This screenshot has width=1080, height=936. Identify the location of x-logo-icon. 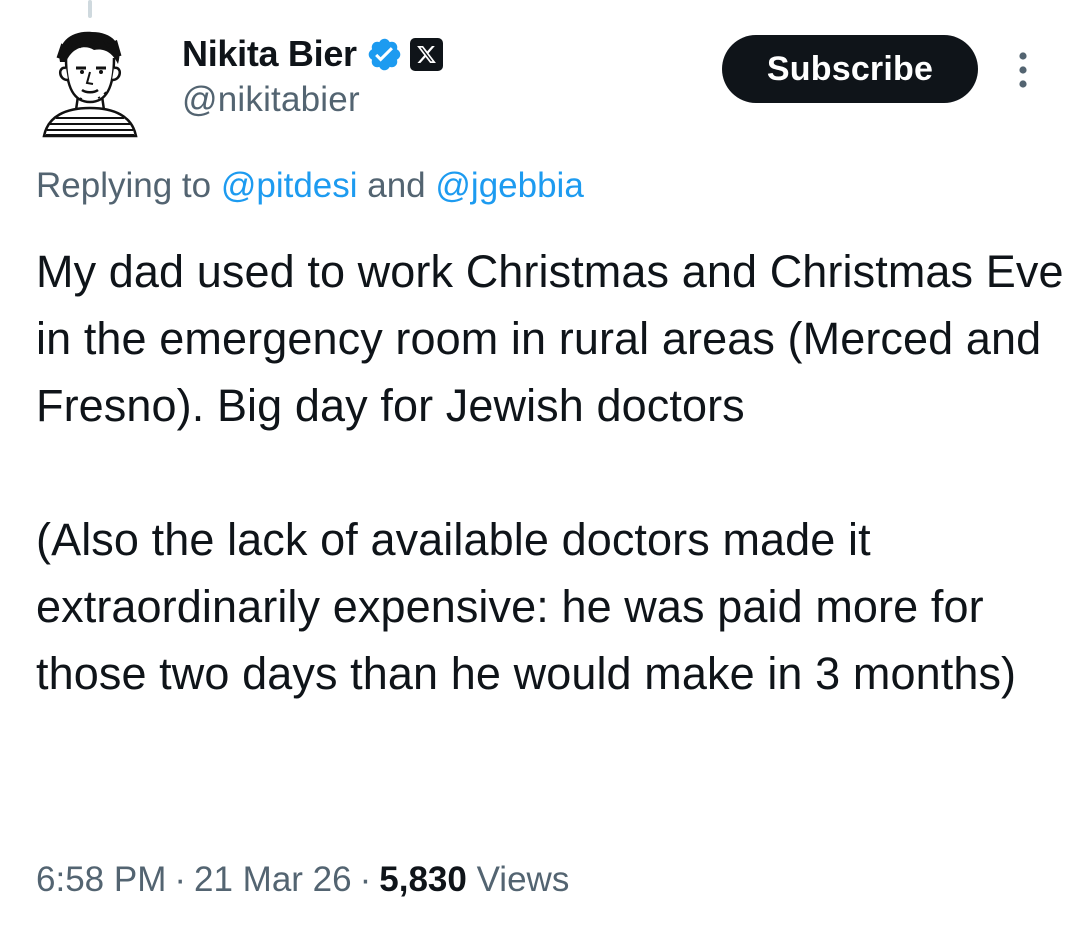
(426, 54).